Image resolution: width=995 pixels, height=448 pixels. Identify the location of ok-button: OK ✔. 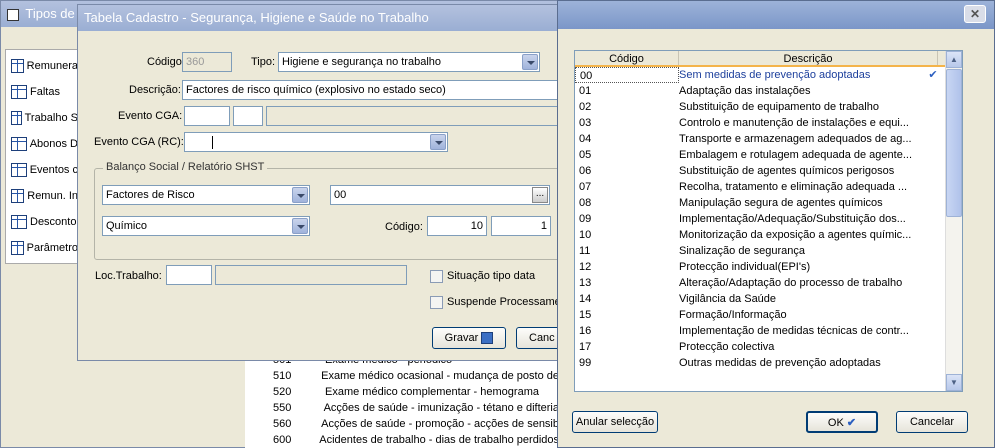
(842, 422).